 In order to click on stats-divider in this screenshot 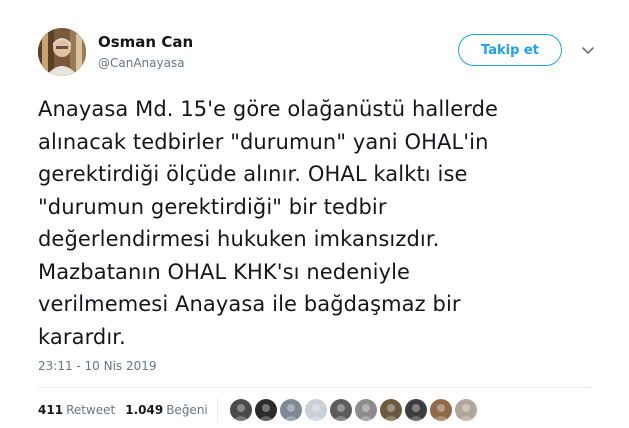, I will do `click(217, 410)`.